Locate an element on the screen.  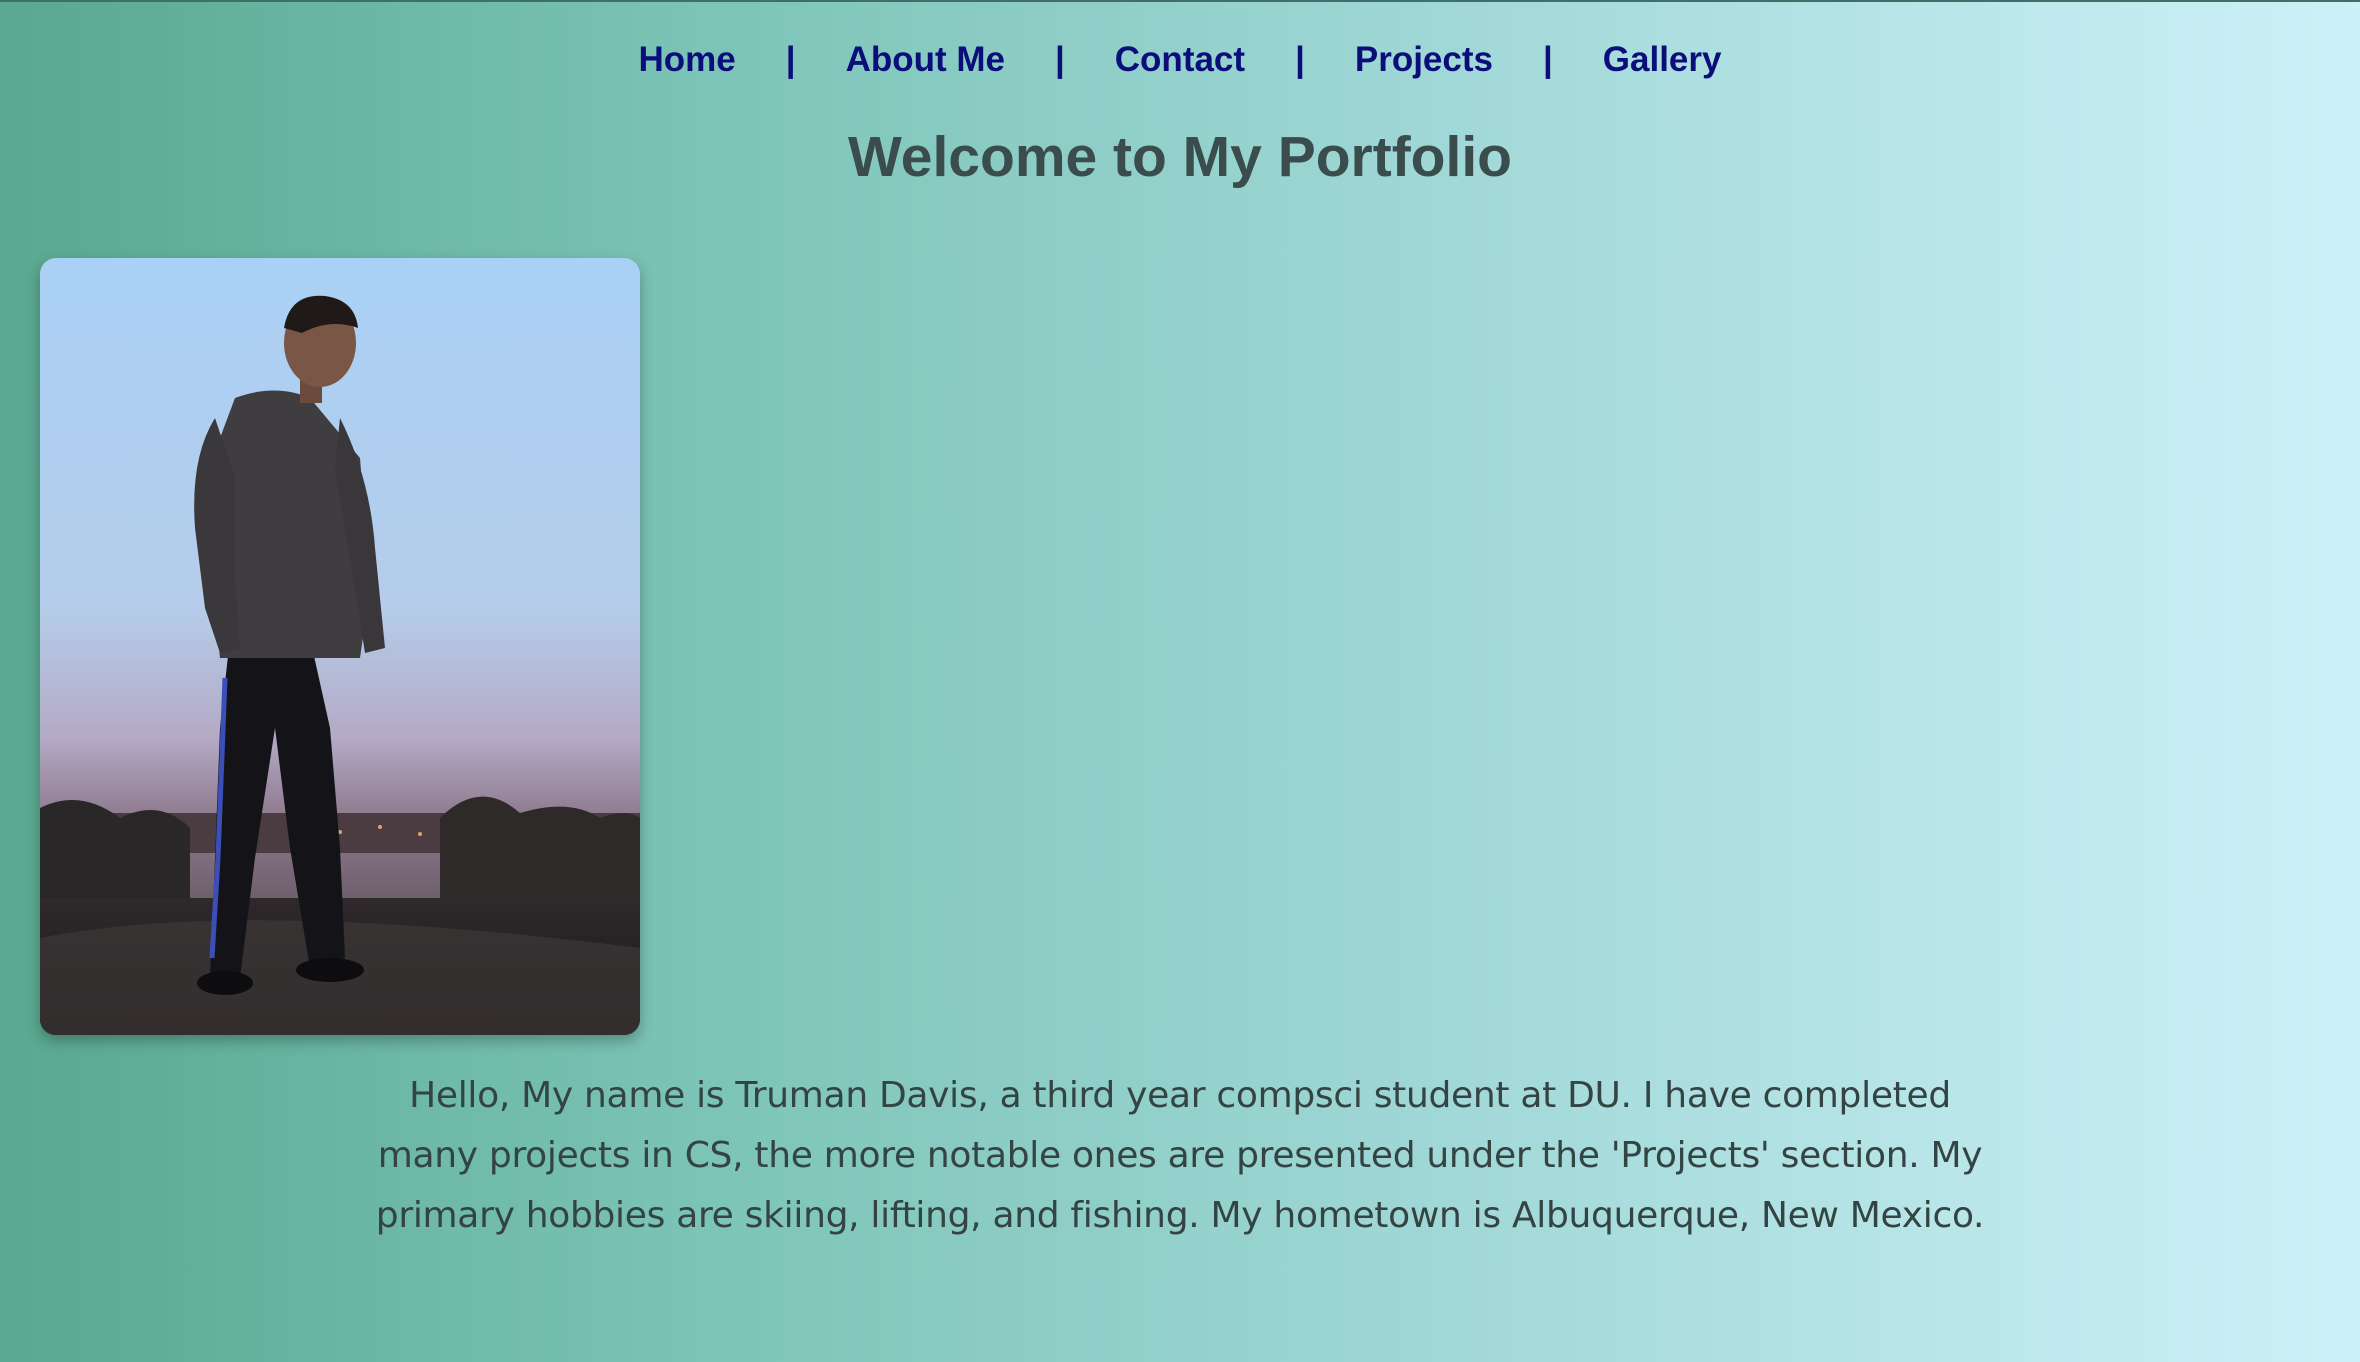
nav-link-about-me: About Me is located at coordinates (925, 60).